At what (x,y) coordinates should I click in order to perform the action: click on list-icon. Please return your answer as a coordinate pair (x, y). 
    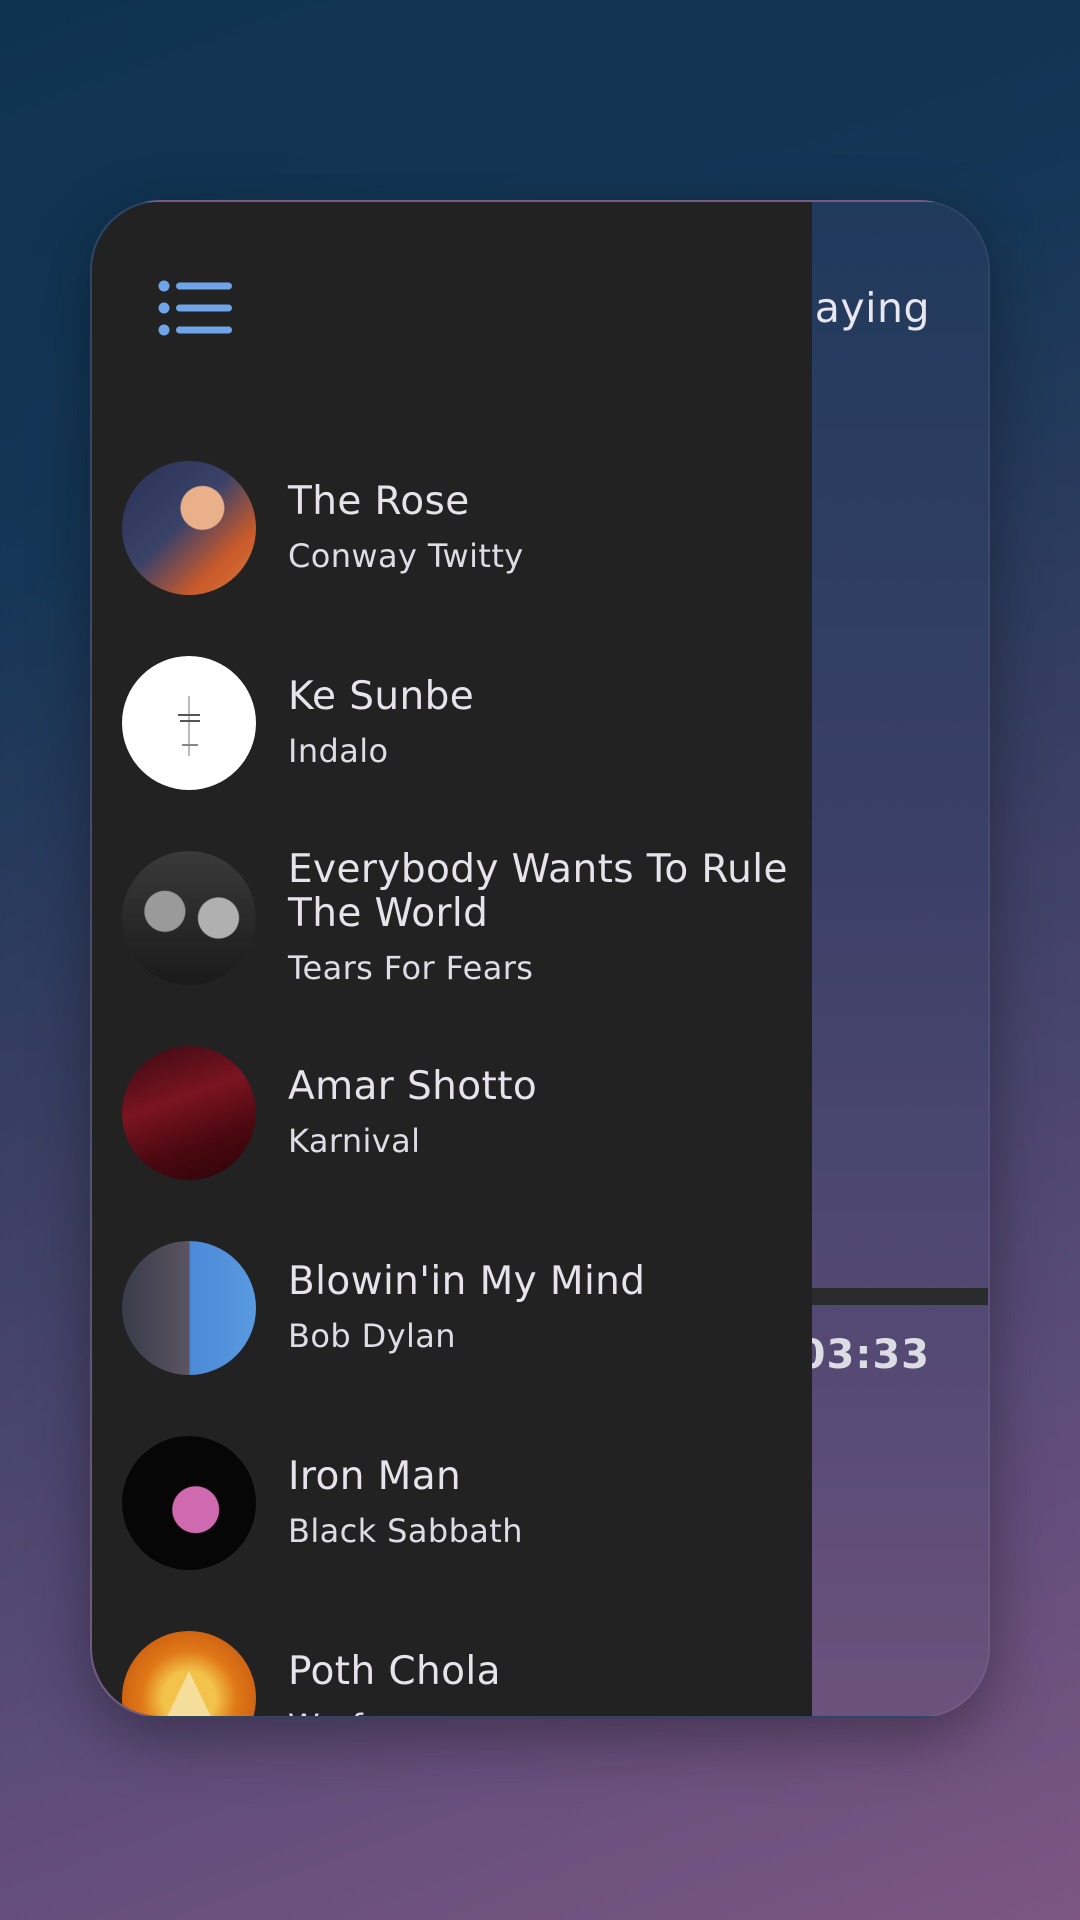
    Looking at the image, I should click on (195, 308).